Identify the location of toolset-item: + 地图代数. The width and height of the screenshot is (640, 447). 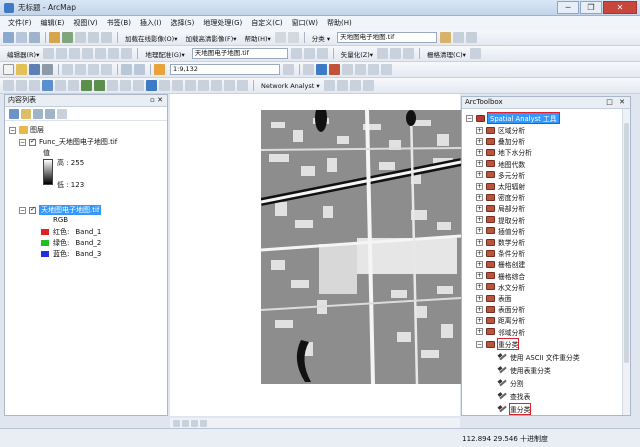
(500, 164).